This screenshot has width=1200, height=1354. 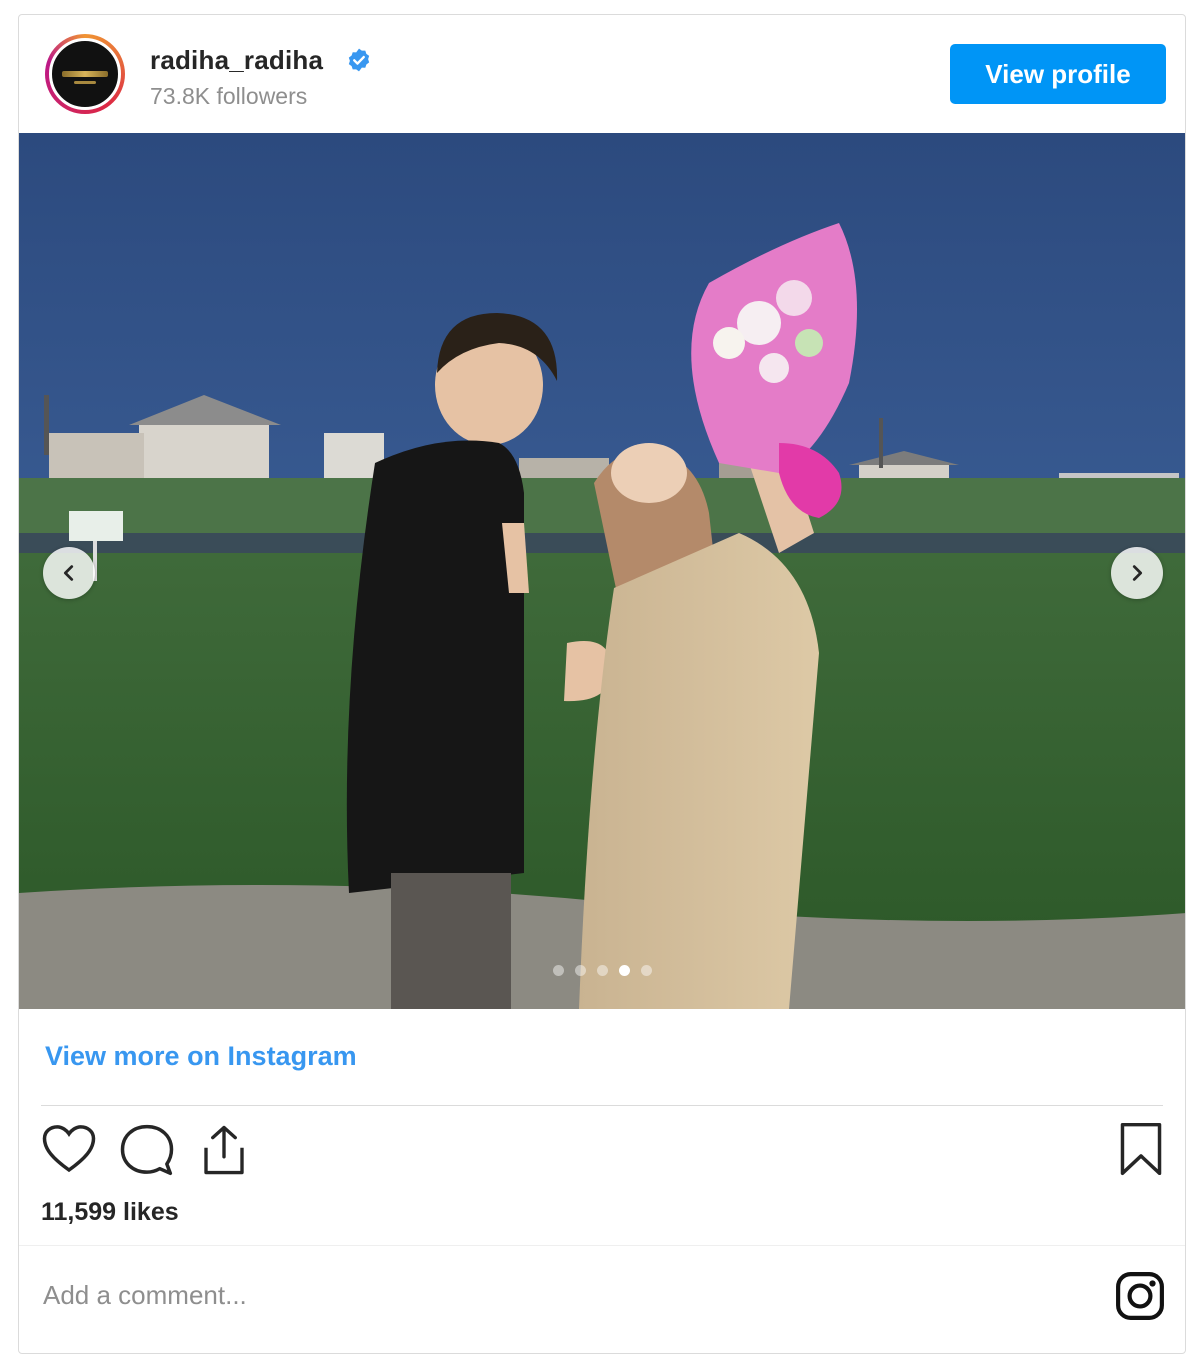 What do you see at coordinates (69, 1149) in the screenshot?
I see `heart-icon` at bounding box center [69, 1149].